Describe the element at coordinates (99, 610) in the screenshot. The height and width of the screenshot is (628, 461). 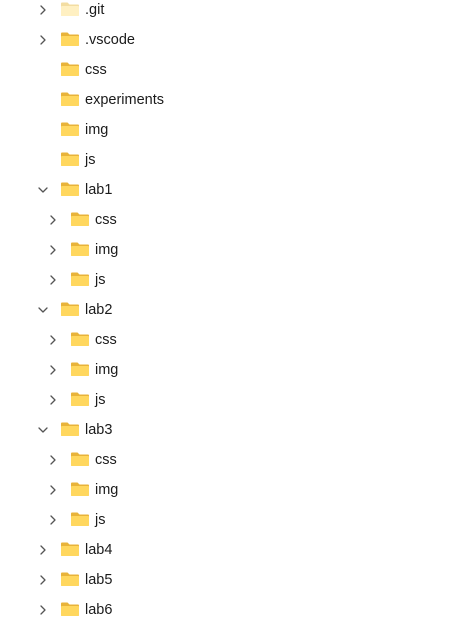
I see `folder-label: lab6` at that location.